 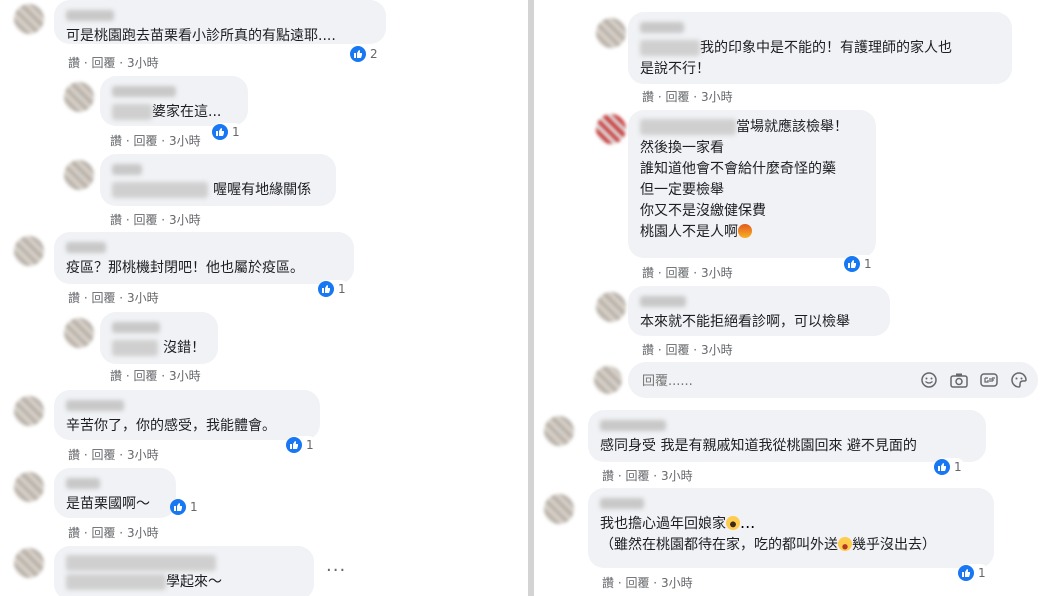 What do you see at coordinates (758, 446) in the screenshot?
I see `comment-text-line: 感同身受 我是有親戚知道我從桃園回來 避不見面的` at bounding box center [758, 446].